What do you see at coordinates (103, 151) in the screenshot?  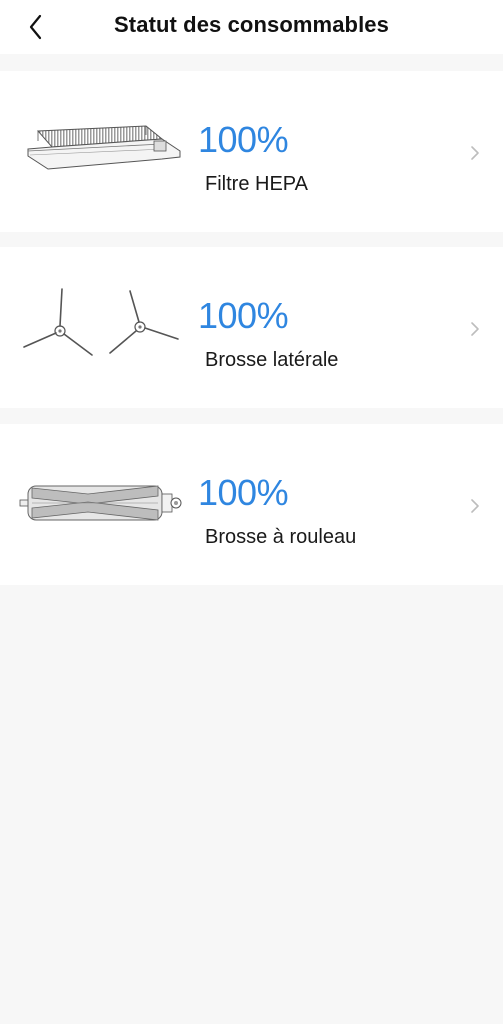 I see `hepa-filter-icon` at bounding box center [103, 151].